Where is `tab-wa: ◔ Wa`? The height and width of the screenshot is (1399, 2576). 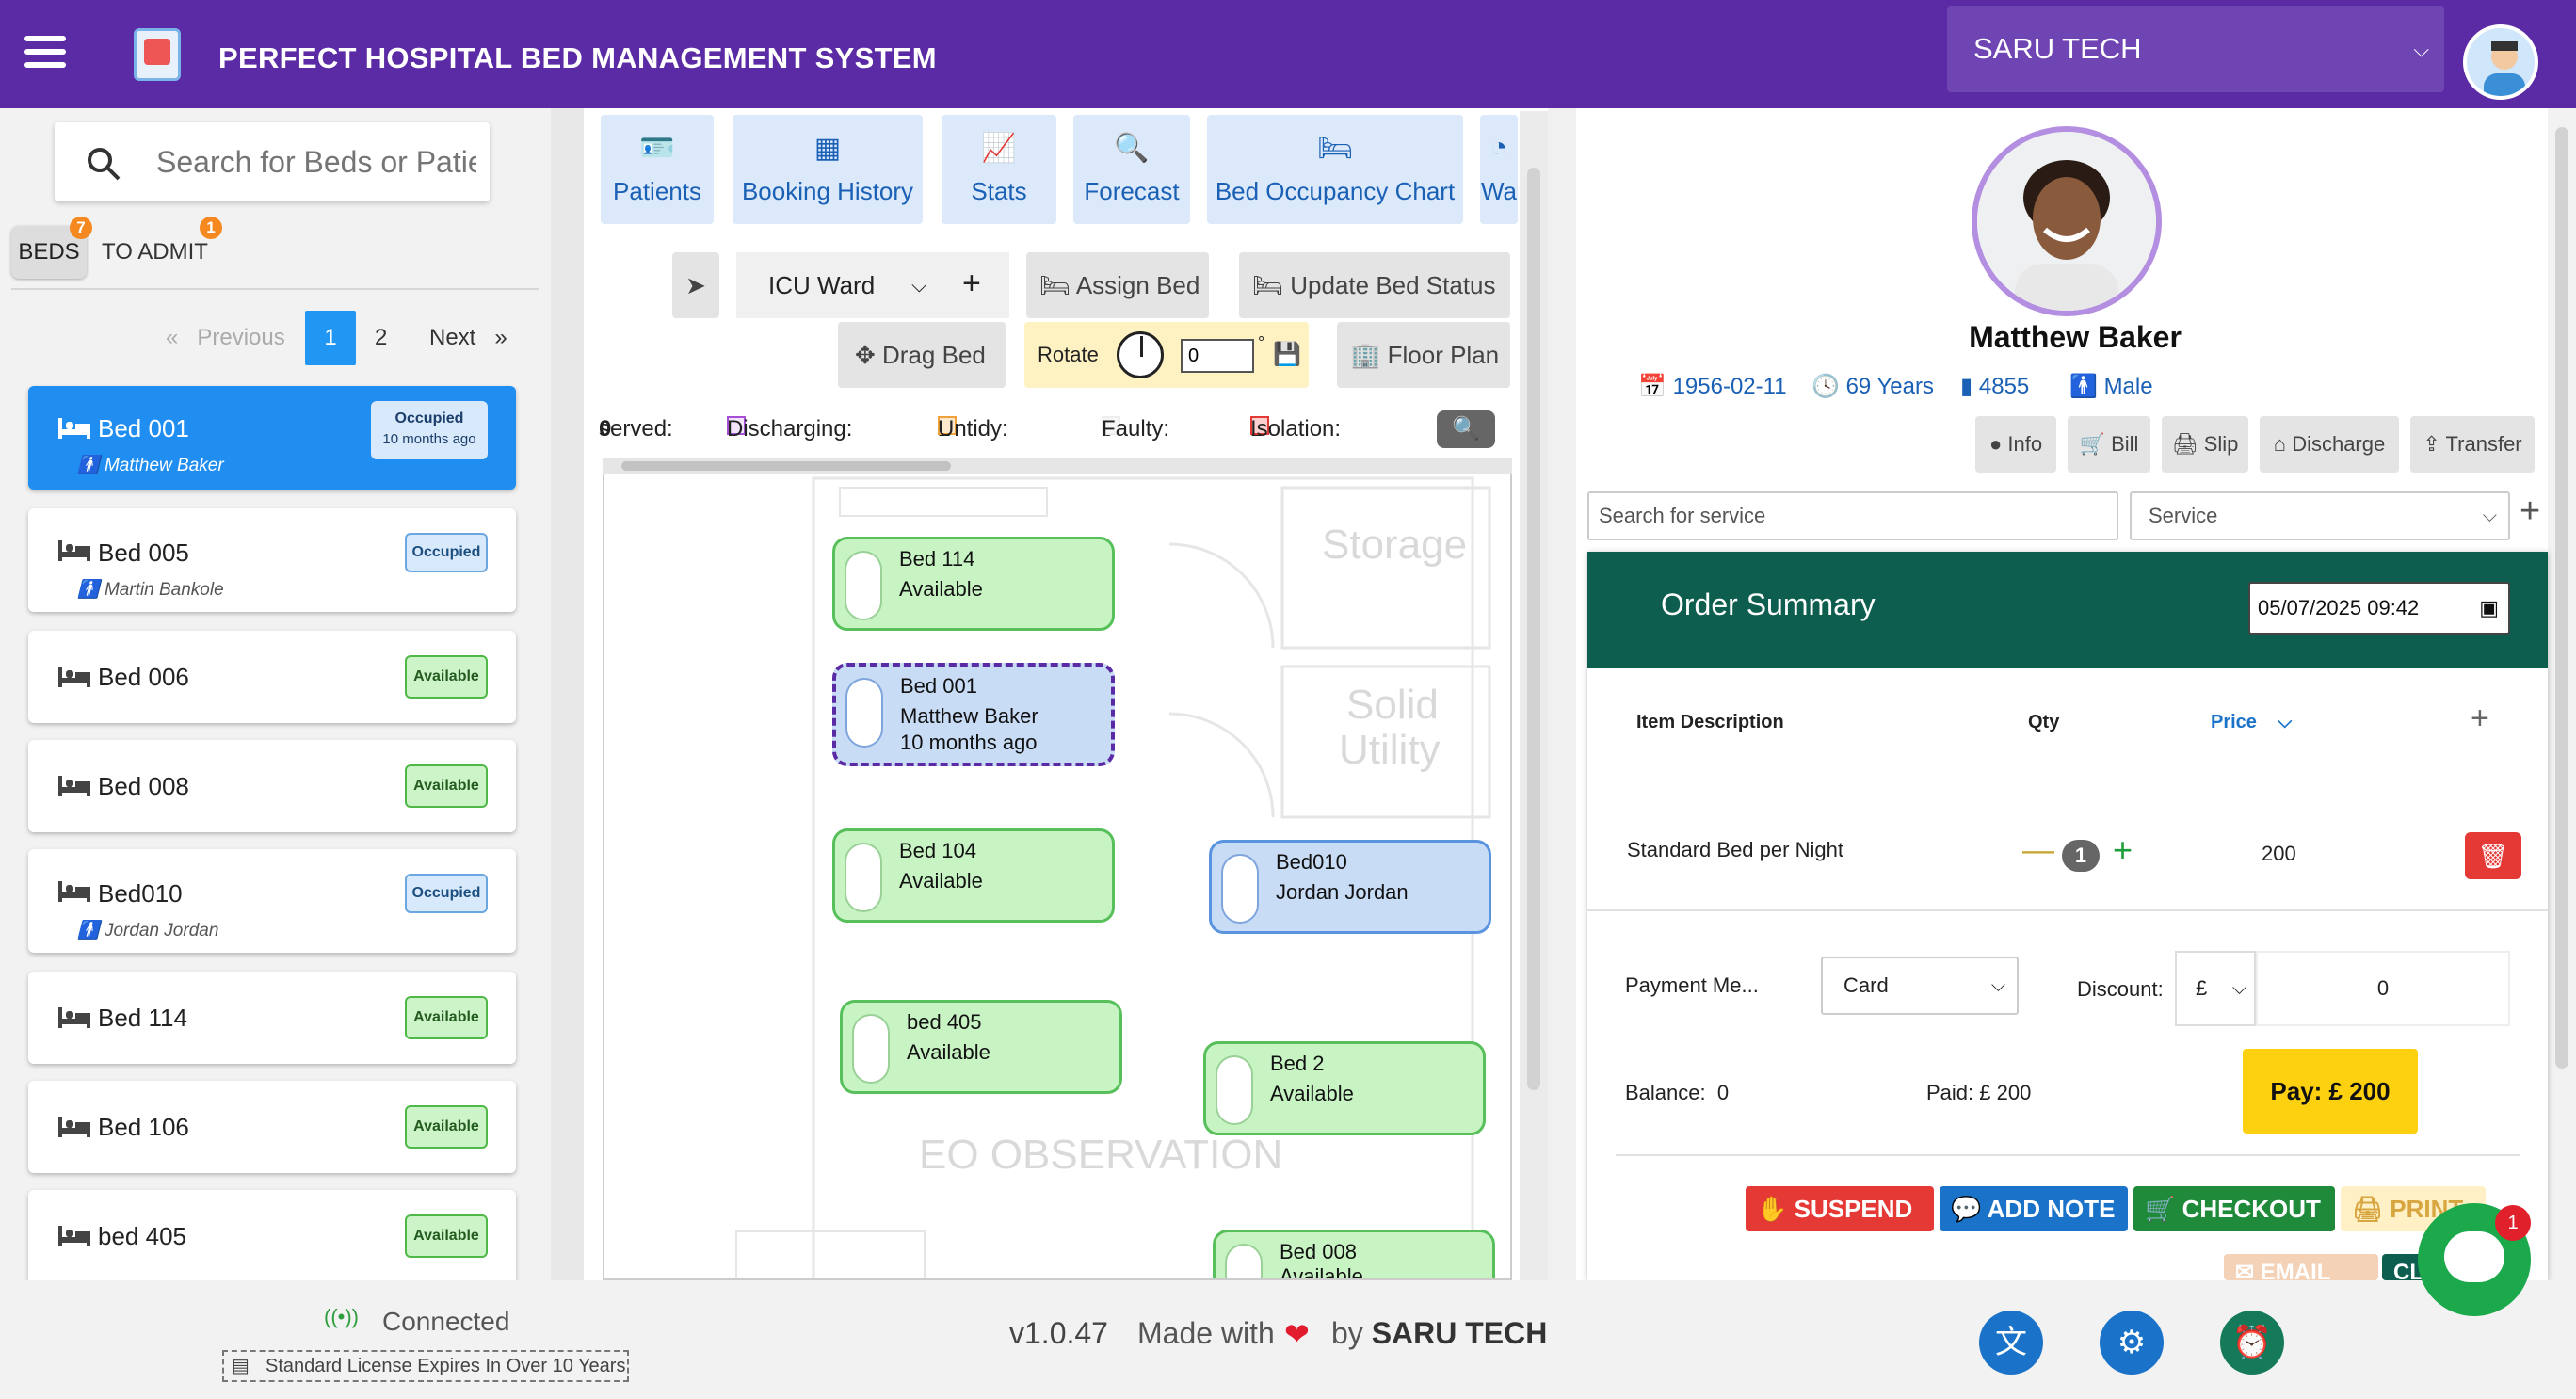
tab-wa: ◔ Wa is located at coordinates (1499, 169).